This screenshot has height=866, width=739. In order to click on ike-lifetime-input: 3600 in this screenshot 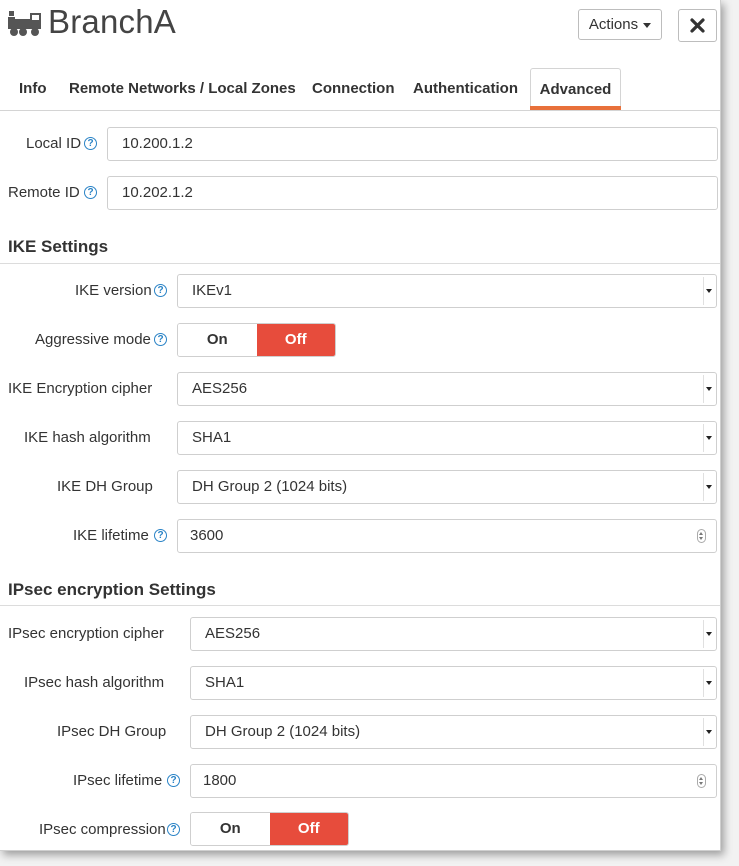, I will do `click(447, 536)`.